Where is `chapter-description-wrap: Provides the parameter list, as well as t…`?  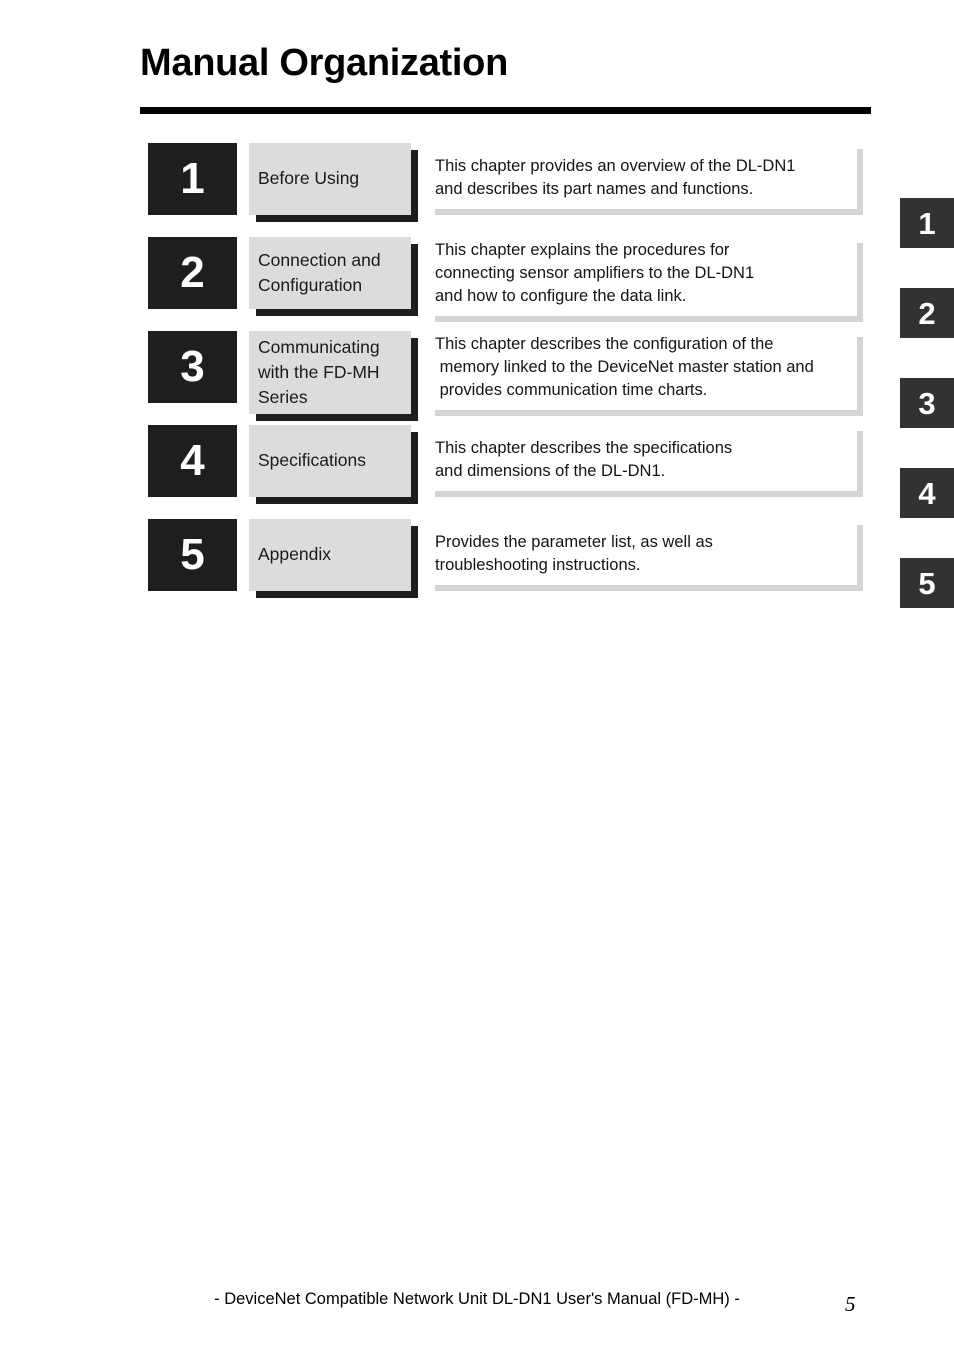
chapter-description-wrap: Provides the parameter list, as well as t… is located at coordinates (643, 552).